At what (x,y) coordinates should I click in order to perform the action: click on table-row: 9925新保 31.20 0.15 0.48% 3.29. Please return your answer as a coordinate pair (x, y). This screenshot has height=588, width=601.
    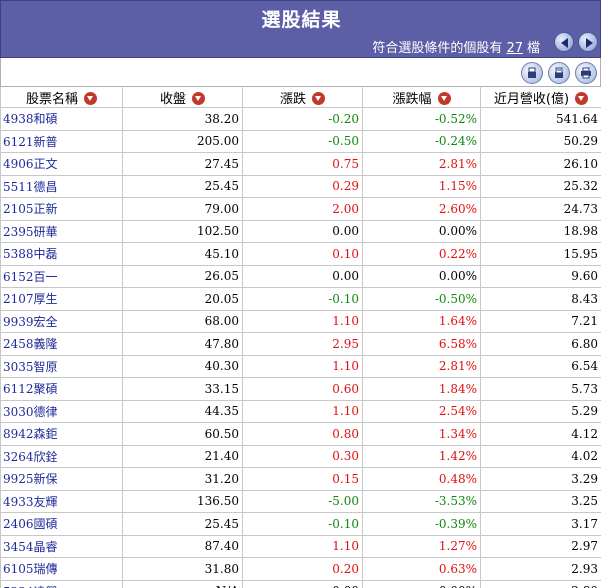
    Looking at the image, I should click on (300, 479).